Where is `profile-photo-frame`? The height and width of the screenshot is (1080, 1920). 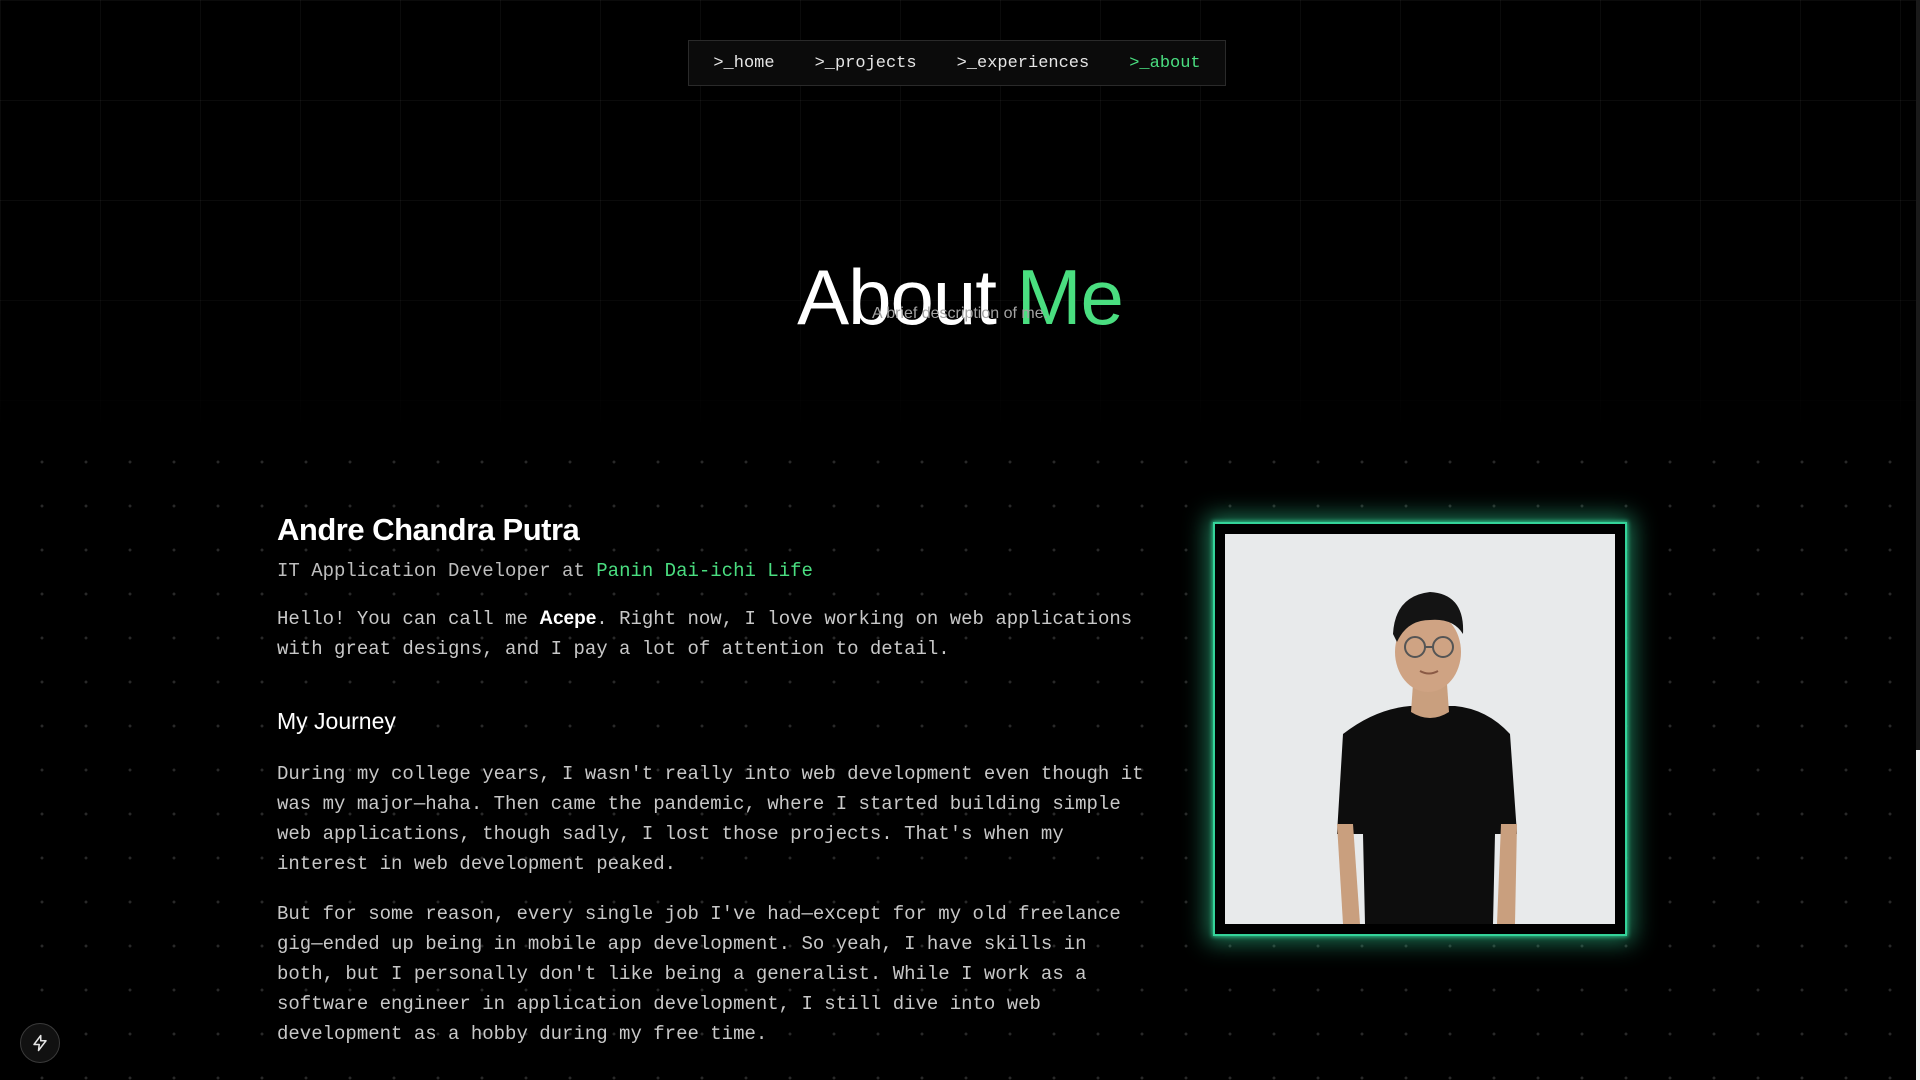
profile-photo-frame is located at coordinates (1420, 729).